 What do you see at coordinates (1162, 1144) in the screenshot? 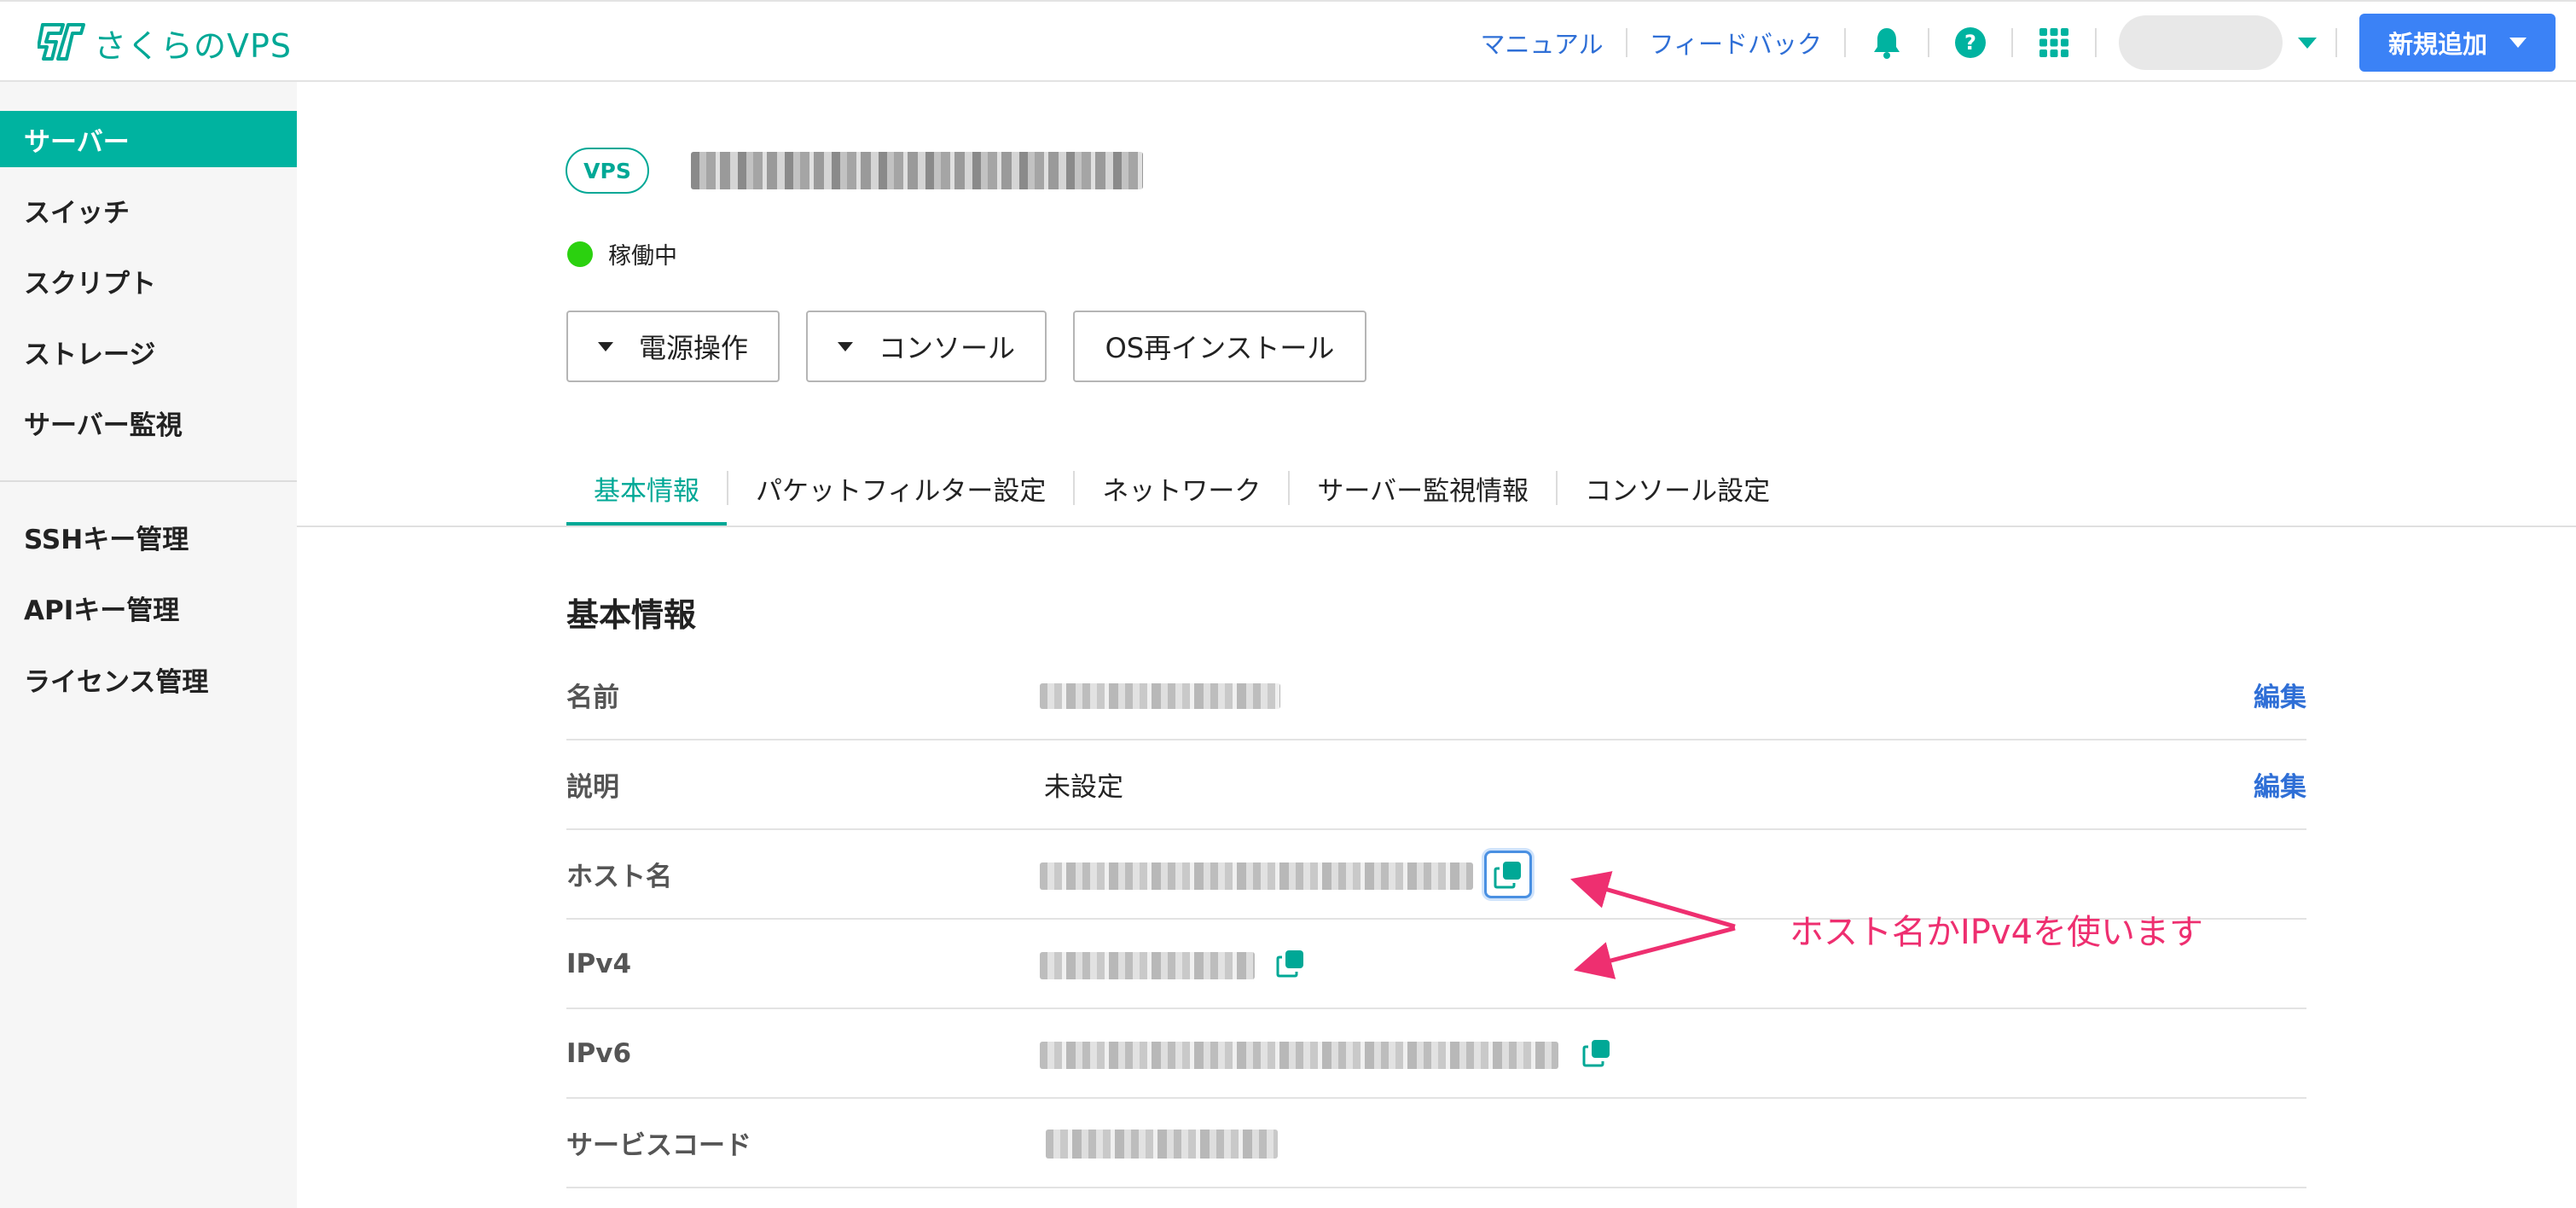
I see `service-code-value-redacted` at bounding box center [1162, 1144].